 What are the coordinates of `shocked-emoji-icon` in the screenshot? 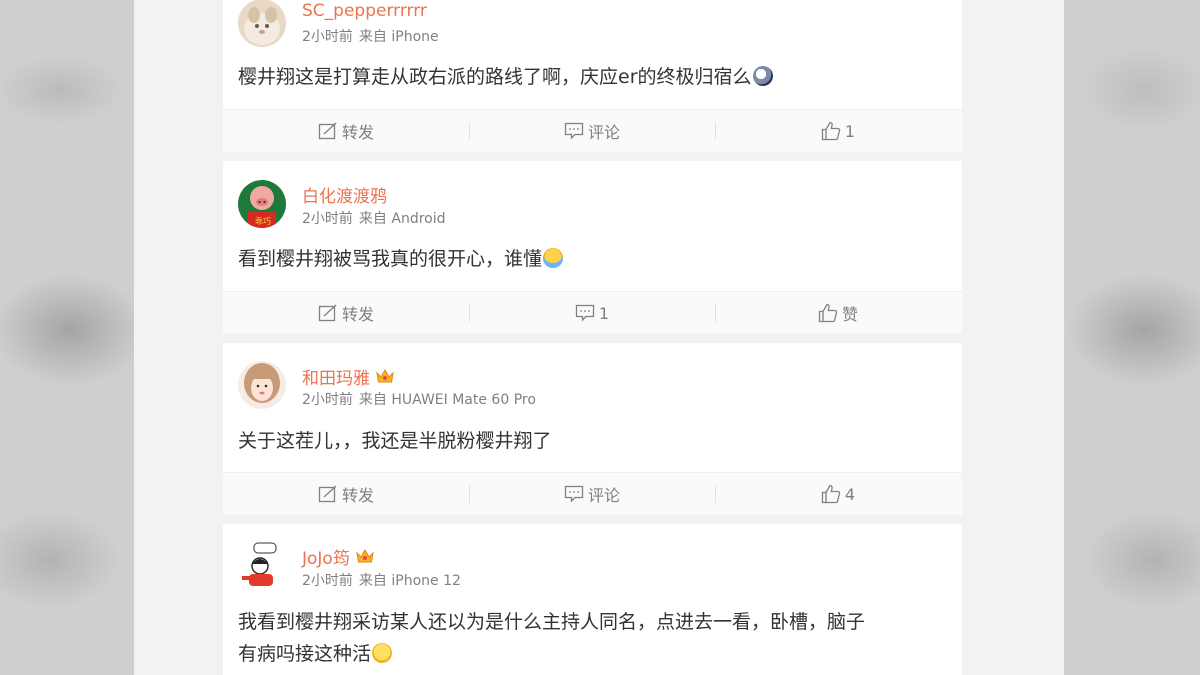 It's located at (382, 653).